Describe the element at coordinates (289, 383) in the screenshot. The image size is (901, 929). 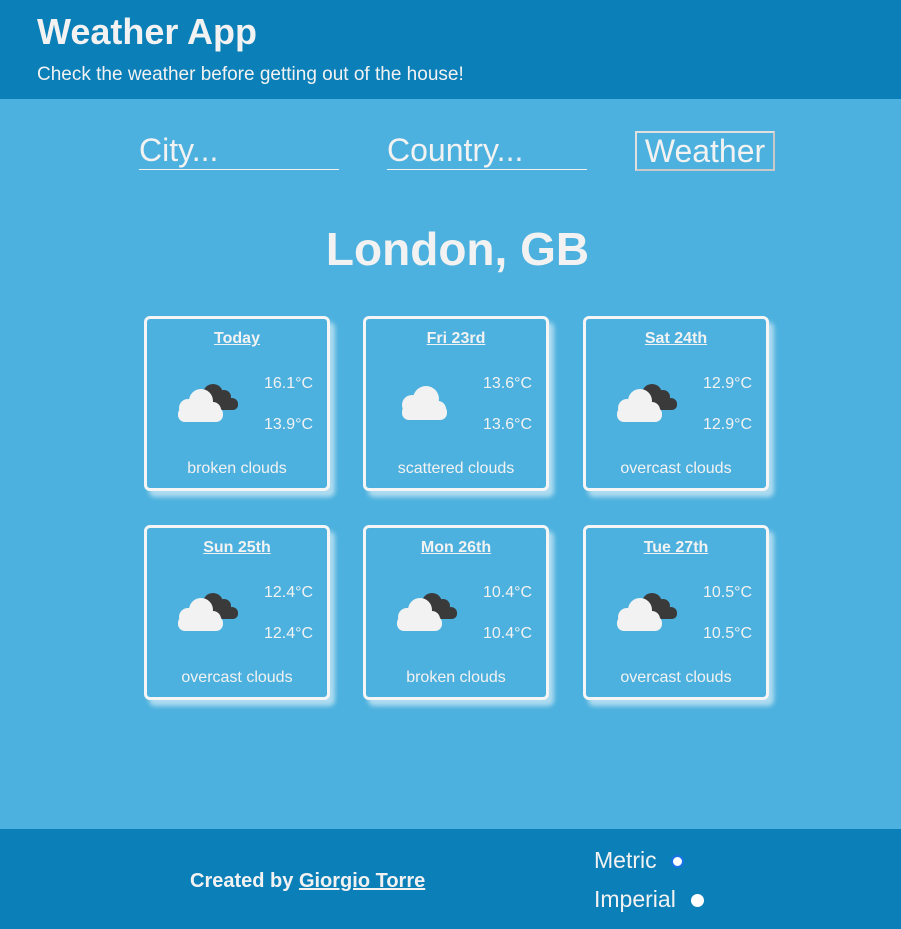
I see `temp-max: 16.1°C` at that location.